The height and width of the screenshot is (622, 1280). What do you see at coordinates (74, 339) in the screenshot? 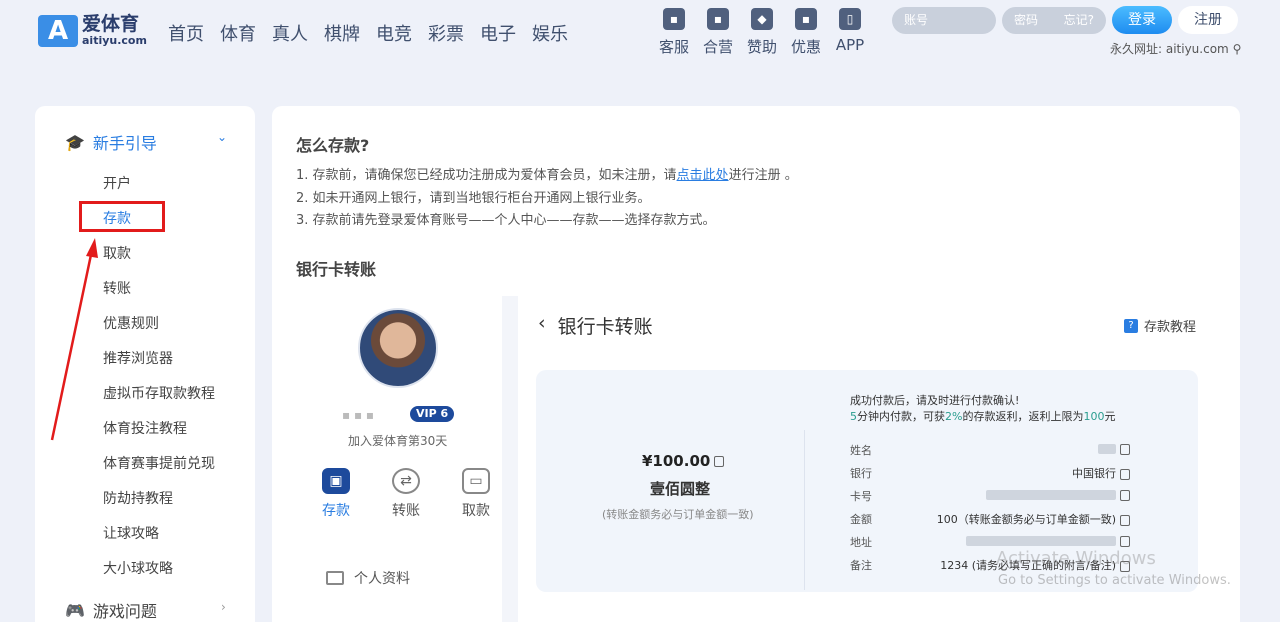
I see `annotation-arrow` at bounding box center [74, 339].